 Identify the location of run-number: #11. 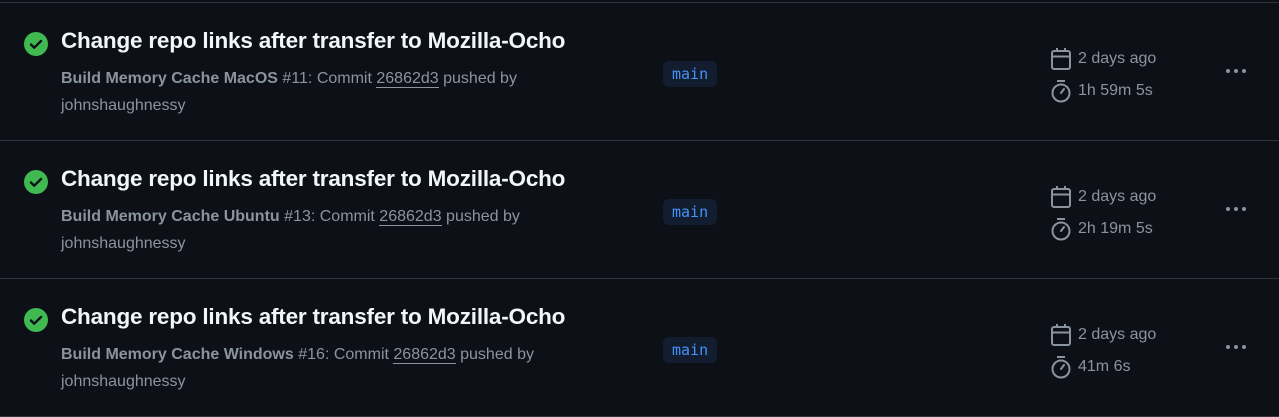
(295, 78).